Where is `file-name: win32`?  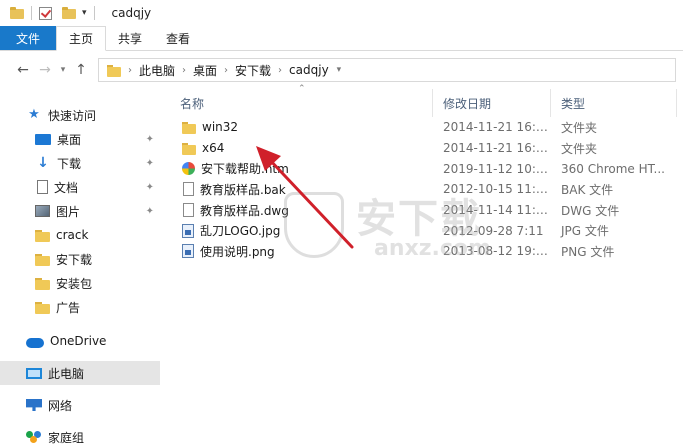 file-name: win32 is located at coordinates (220, 127).